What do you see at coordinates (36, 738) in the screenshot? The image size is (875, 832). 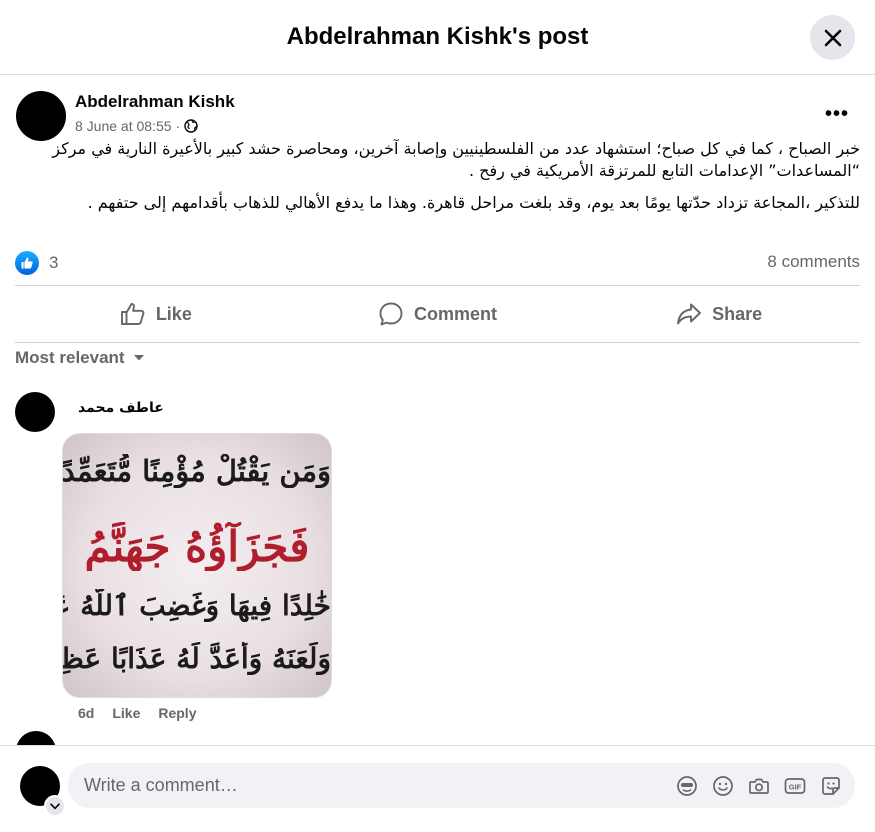 I see `next-commenter-avatar` at bounding box center [36, 738].